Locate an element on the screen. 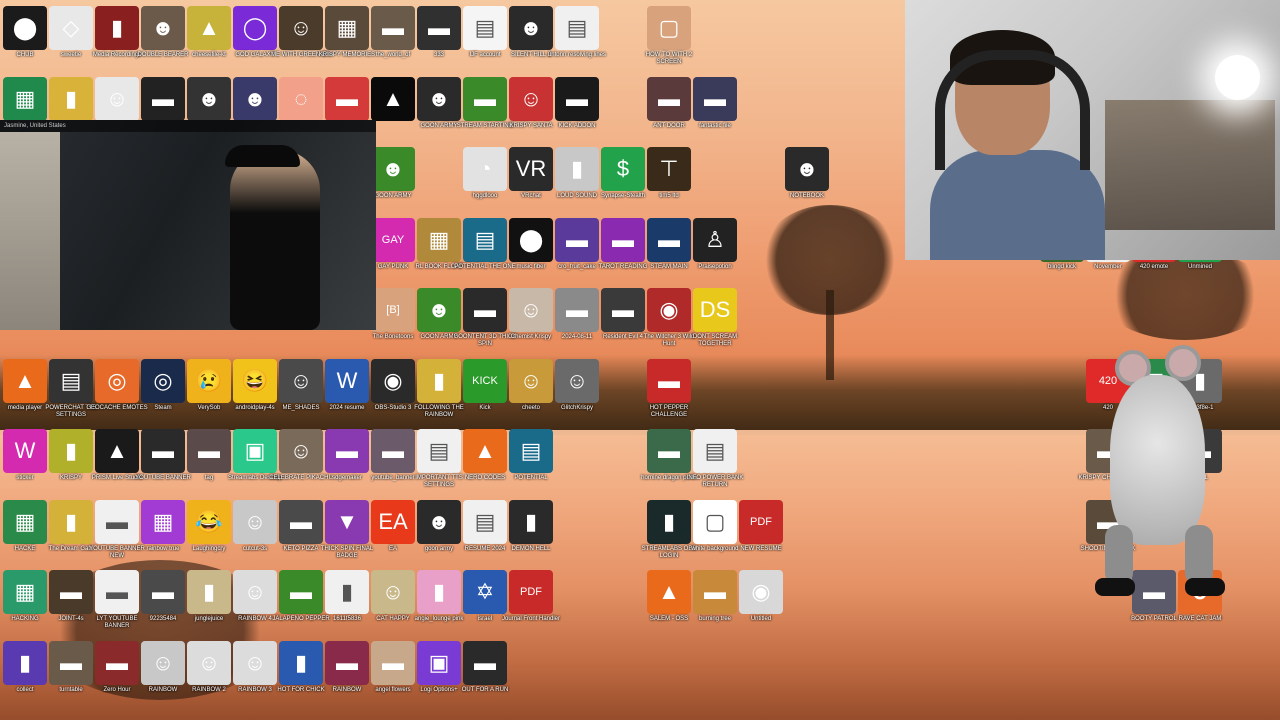 Image resolution: width=1280 pixels, height=720 pixels. desktop-icon: ▬ KICK ADDON is located at coordinates (577, 111).